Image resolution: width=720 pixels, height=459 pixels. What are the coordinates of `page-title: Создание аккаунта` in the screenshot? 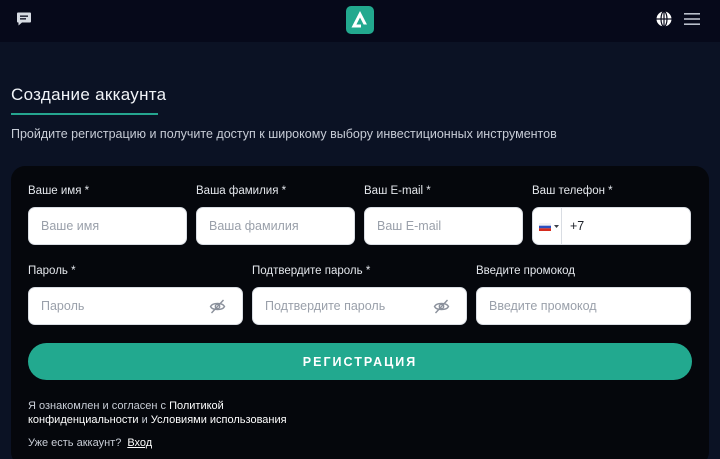 It's located at (89, 94).